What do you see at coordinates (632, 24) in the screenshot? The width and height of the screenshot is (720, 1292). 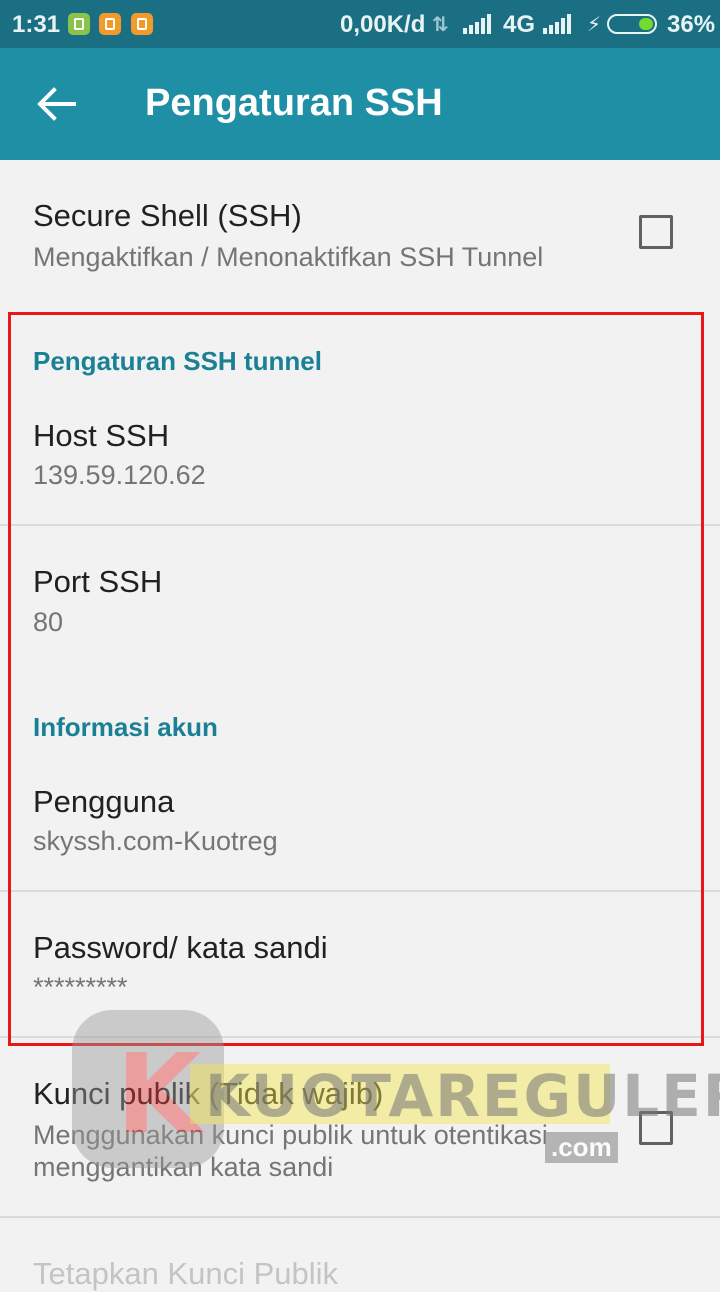 I see `battery-icon` at bounding box center [632, 24].